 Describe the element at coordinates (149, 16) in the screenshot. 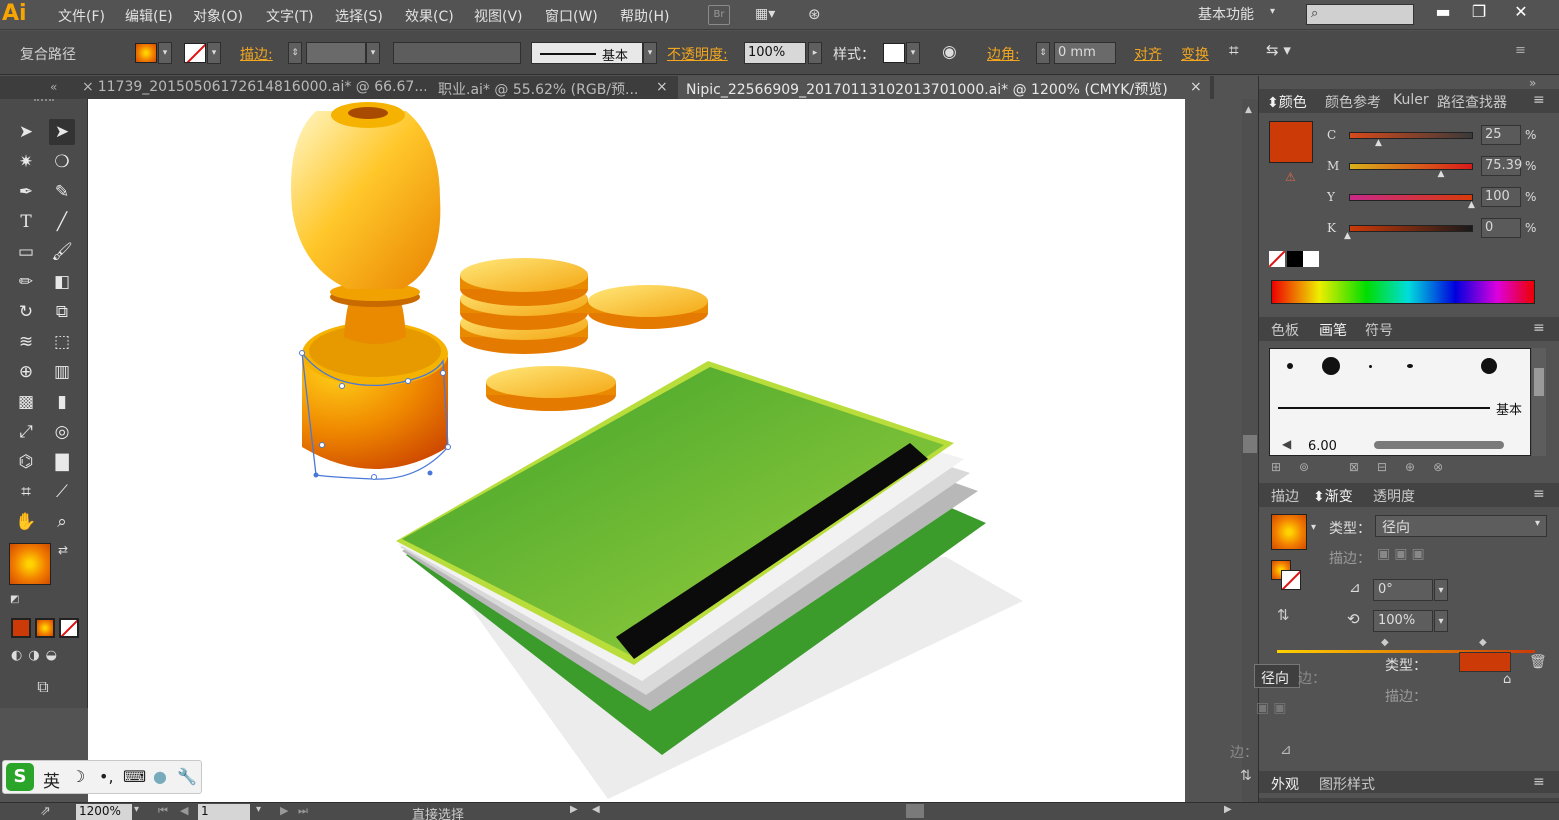

I see `menu-edit: 编辑(E)` at that location.